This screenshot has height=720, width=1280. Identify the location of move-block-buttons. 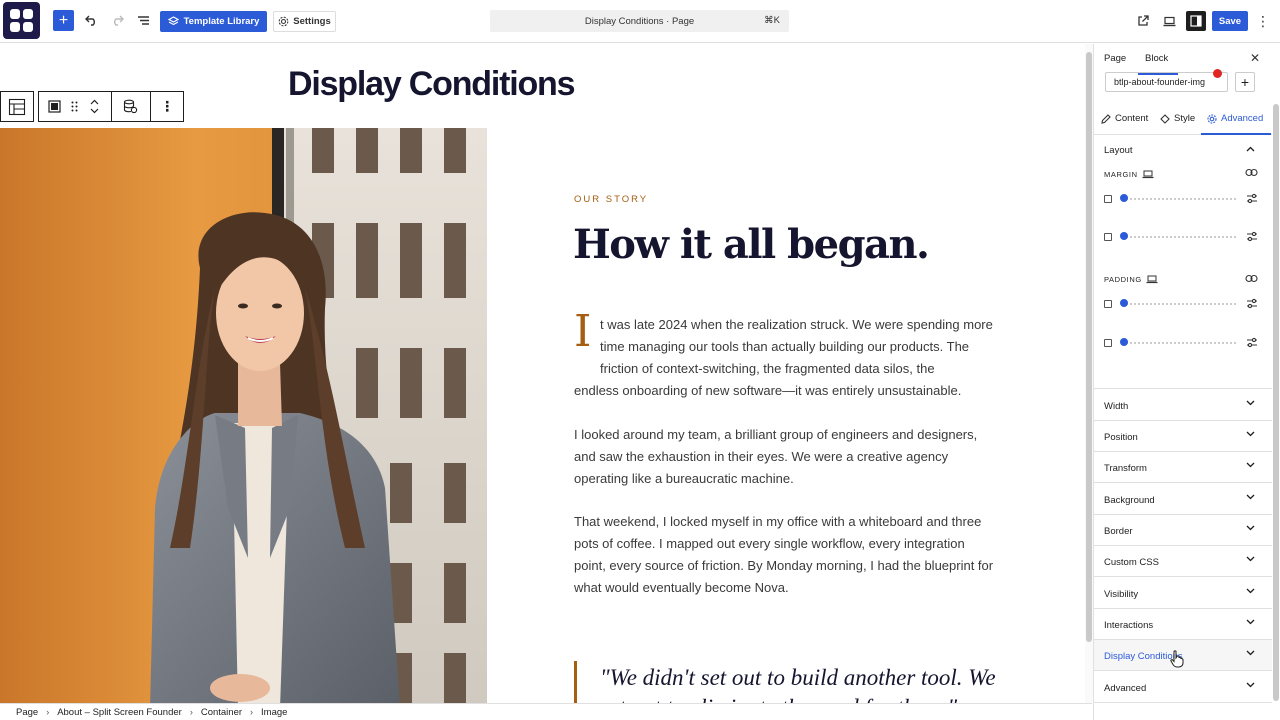
(95, 106).